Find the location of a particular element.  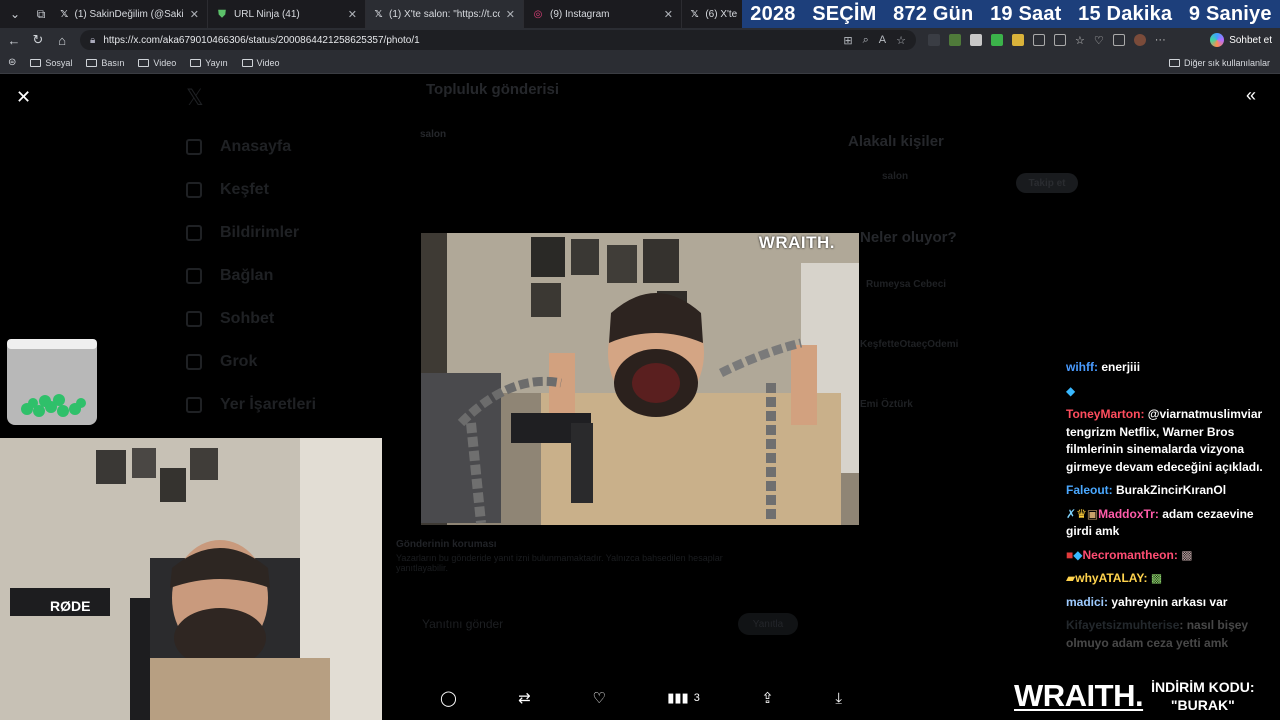

people-icon is located at coordinates (194, 275).